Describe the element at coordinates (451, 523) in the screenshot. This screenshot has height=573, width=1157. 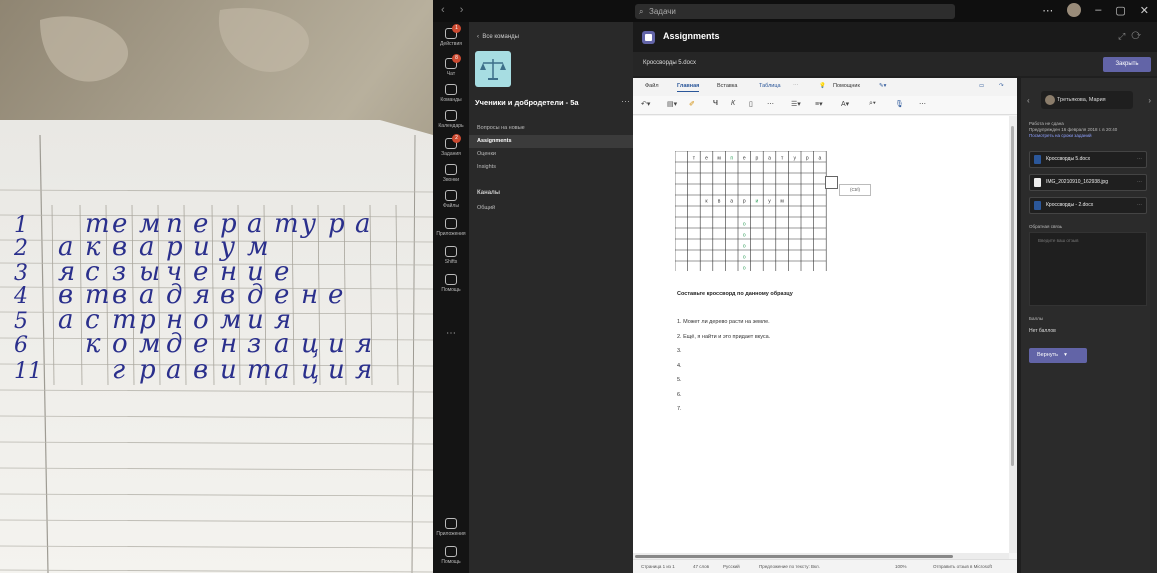
I see `apps-icon` at that location.